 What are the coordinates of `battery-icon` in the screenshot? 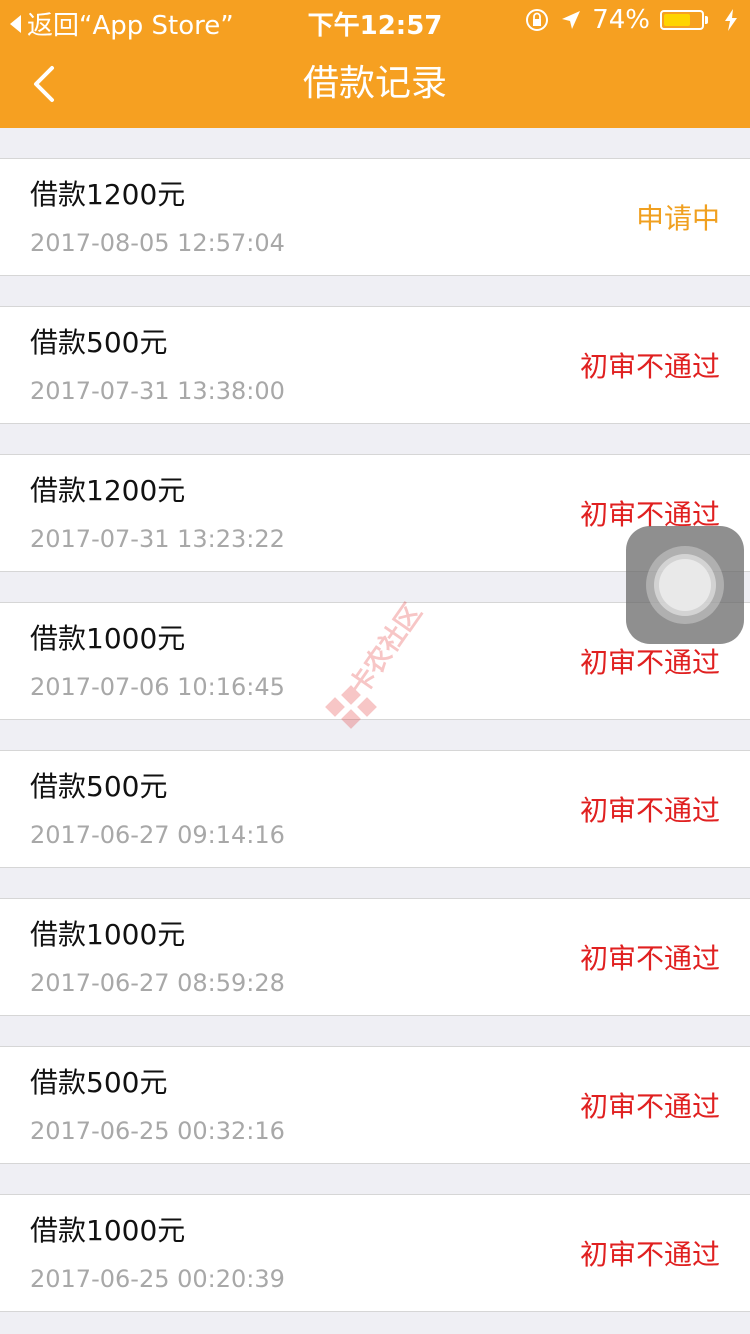 It's located at (684, 20).